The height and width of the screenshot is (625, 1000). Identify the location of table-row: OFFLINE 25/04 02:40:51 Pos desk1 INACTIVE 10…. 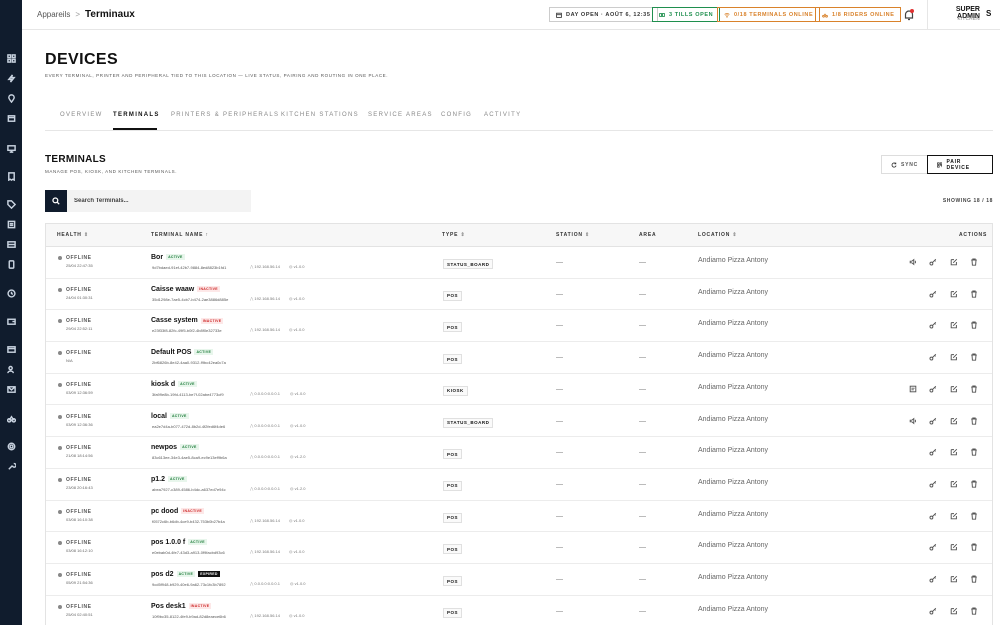
(519, 610).